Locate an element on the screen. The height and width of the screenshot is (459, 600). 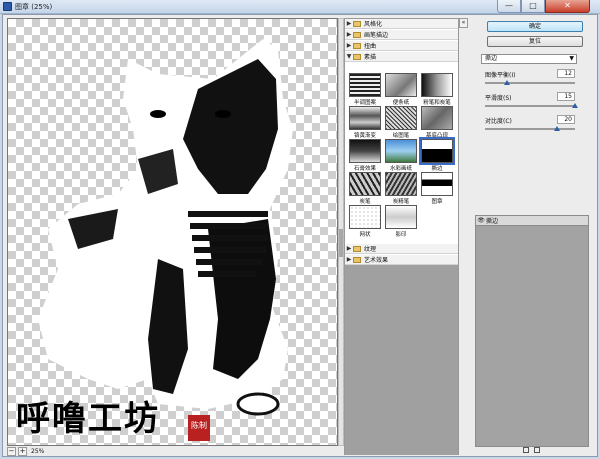
scrollbar-thumb is located at coordinates (341, 243).